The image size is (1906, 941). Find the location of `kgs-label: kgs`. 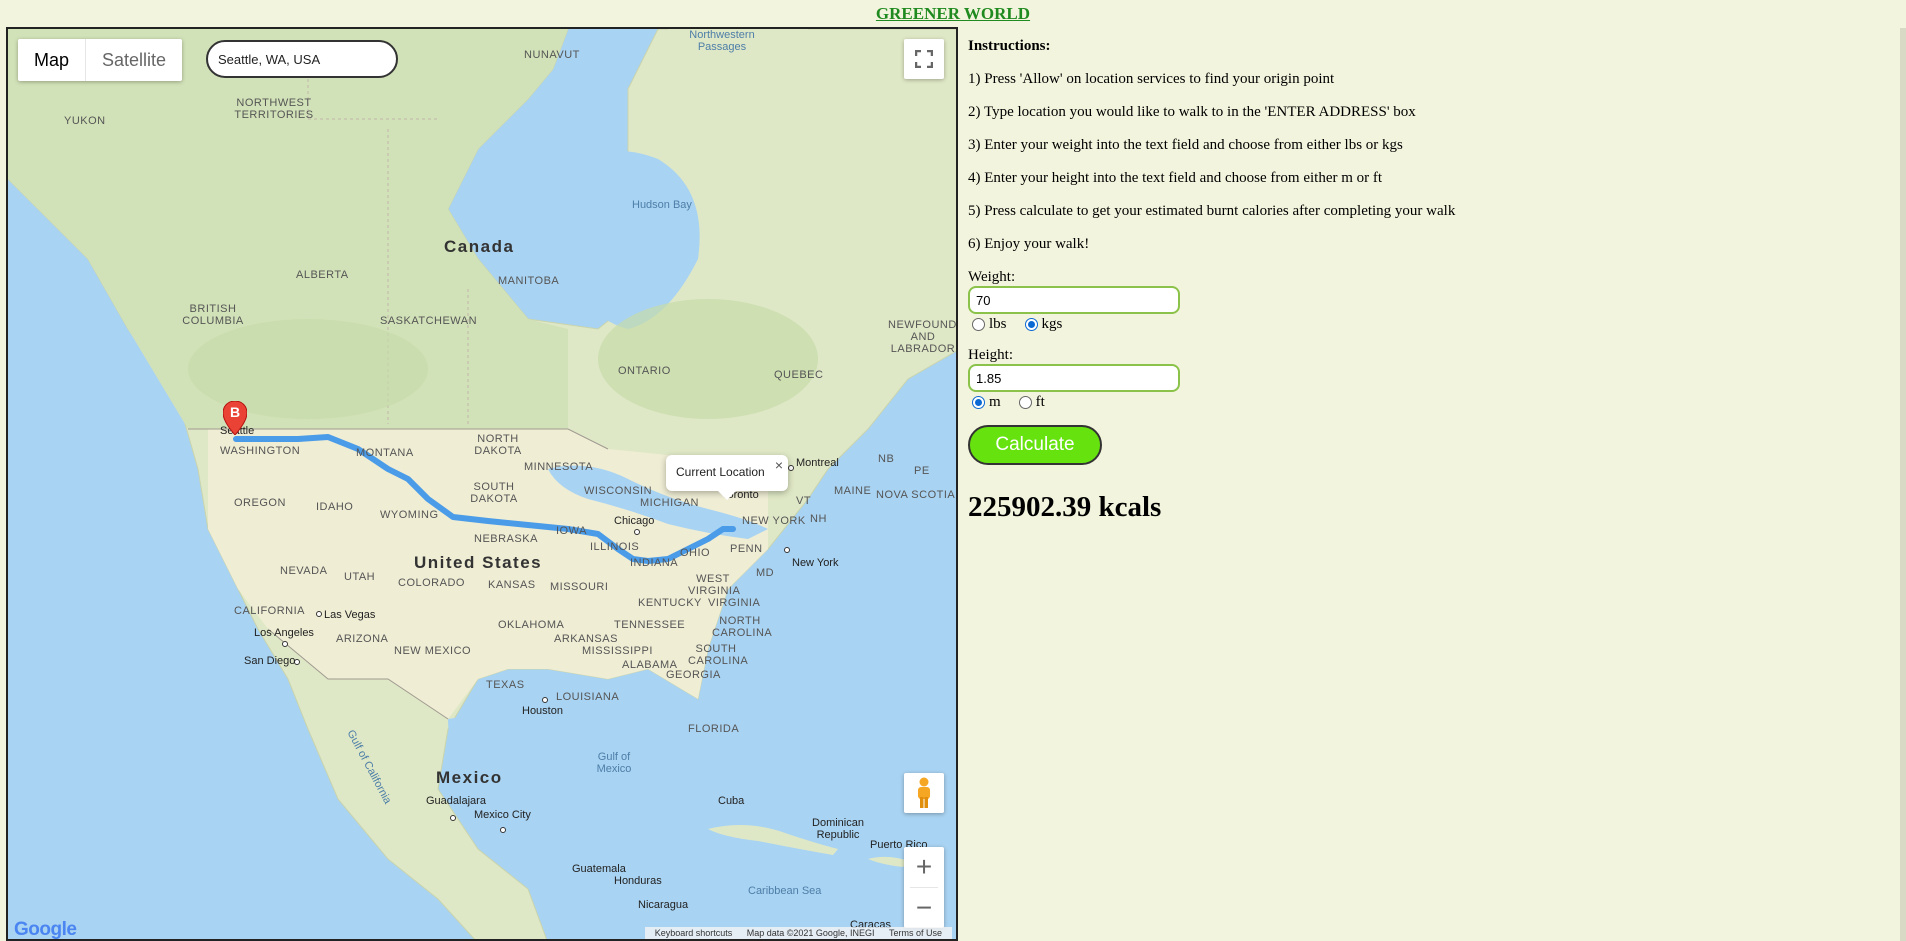

kgs-label: kgs is located at coordinates (1052, 324).